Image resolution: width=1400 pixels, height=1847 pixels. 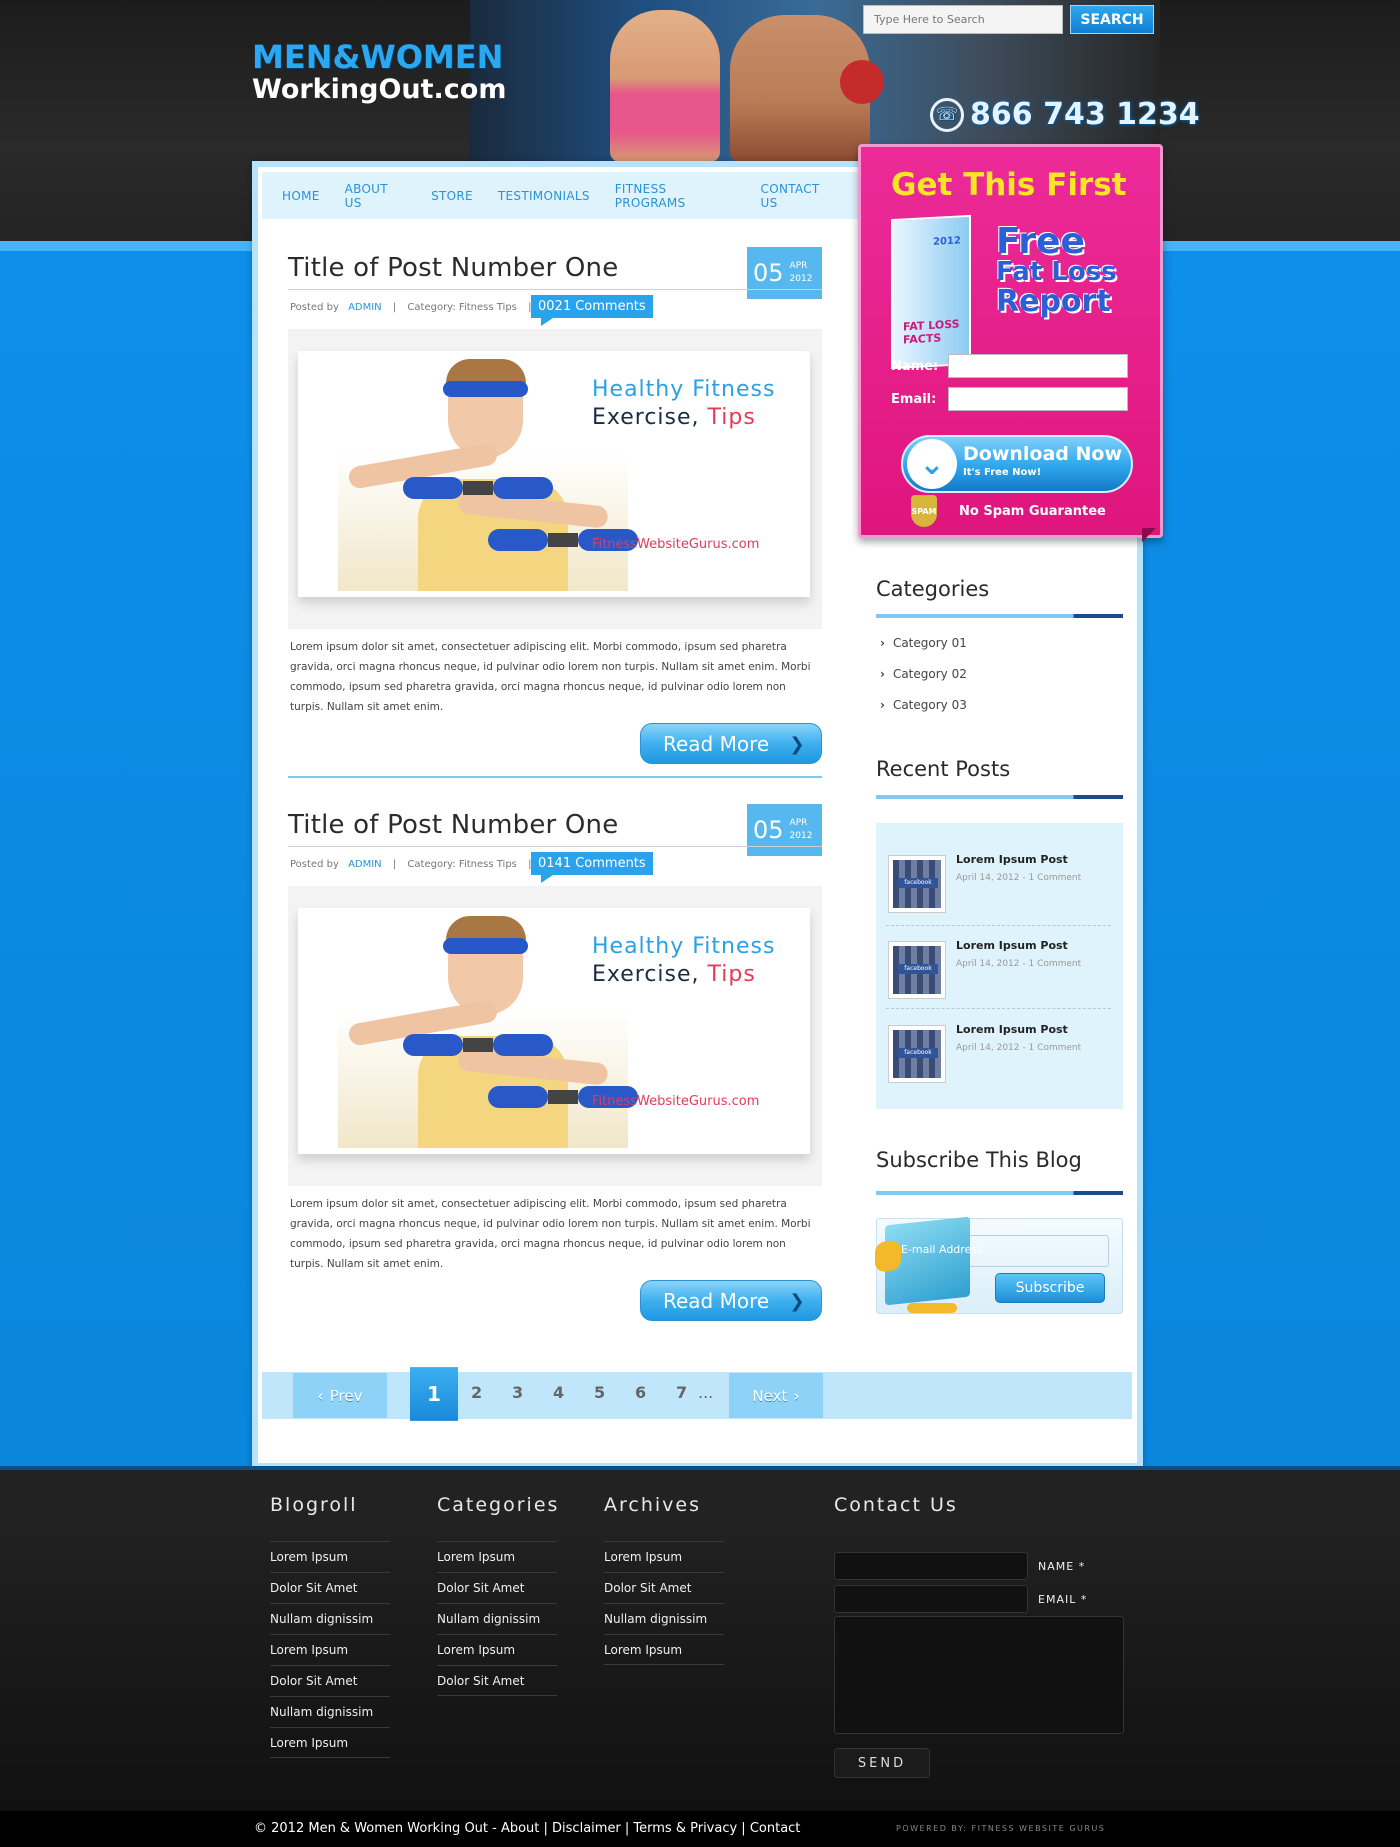 I want to click on chevron-right-icon: ❯, so click(x=797, y=744).